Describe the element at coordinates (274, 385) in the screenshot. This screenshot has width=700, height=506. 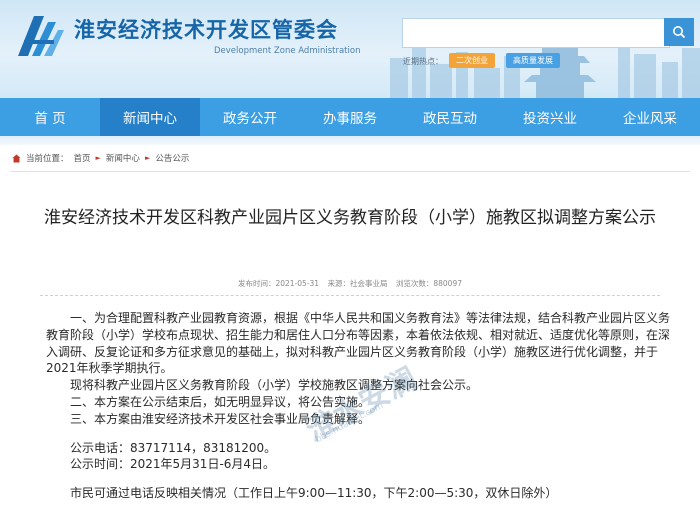
I see `article-paragraph: 现将科教产业园片区义务教育阶段（小学）学校施教区调整方案向社会公示。` at that location.